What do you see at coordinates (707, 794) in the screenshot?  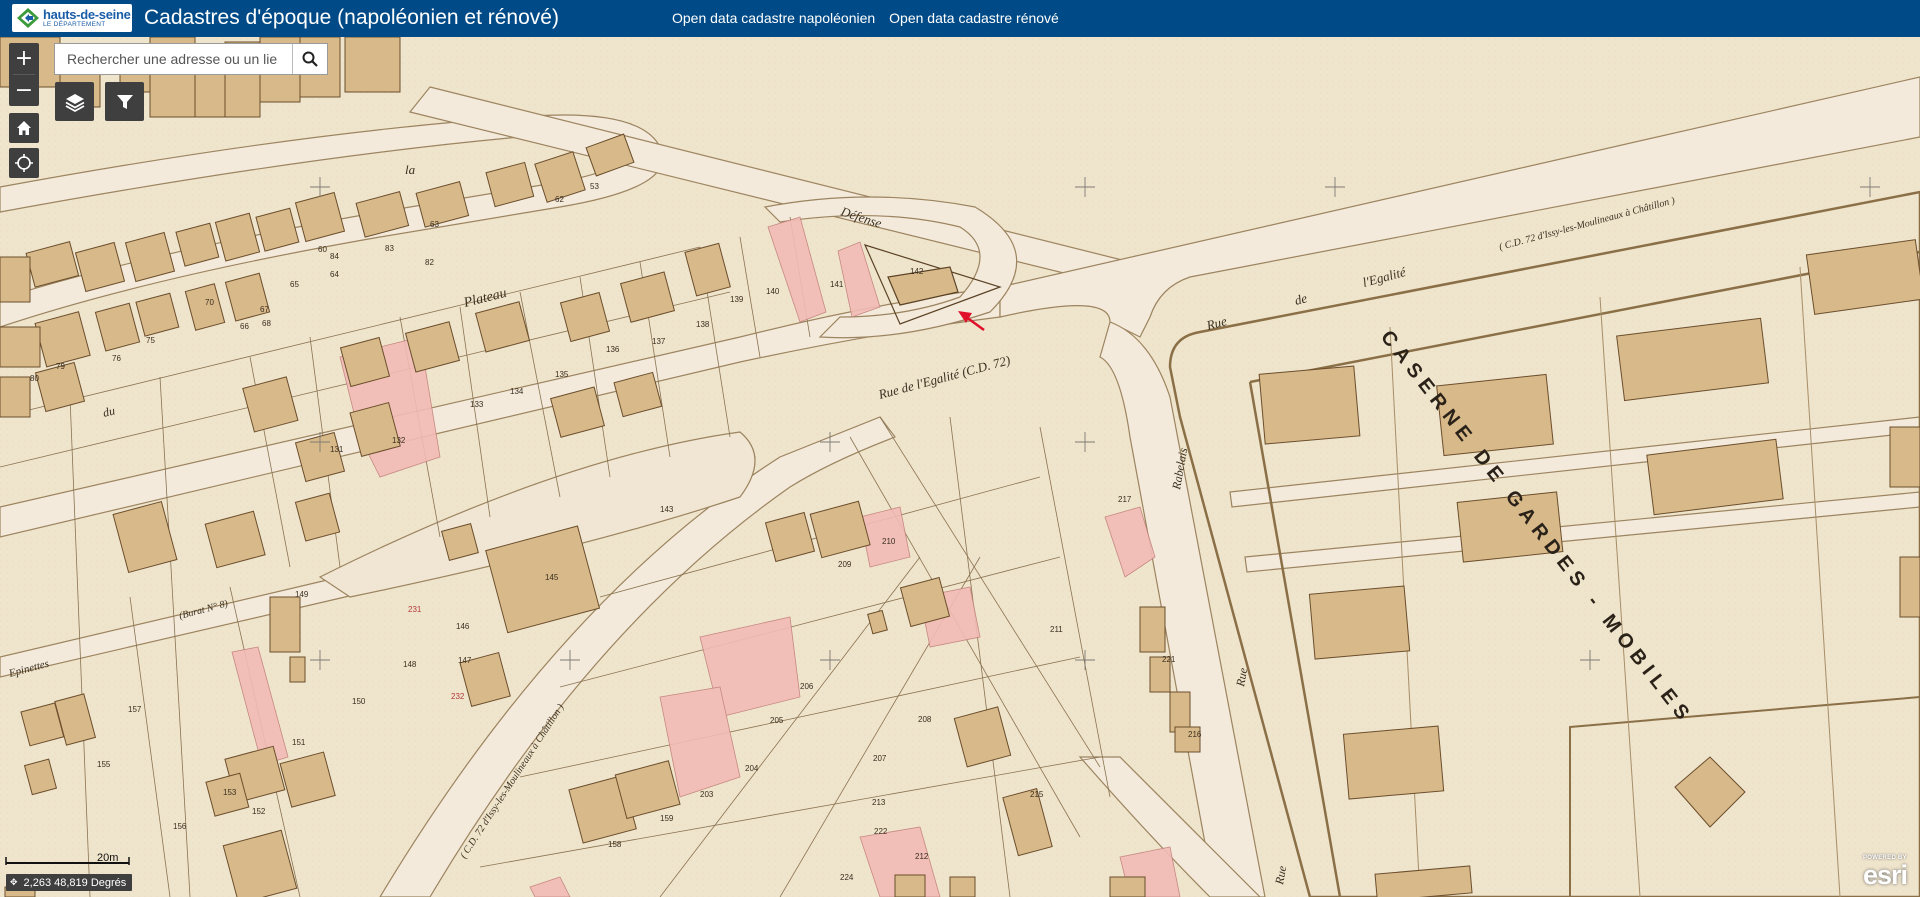 I see `parcel-number: 203` at bounding box center [707, 794].